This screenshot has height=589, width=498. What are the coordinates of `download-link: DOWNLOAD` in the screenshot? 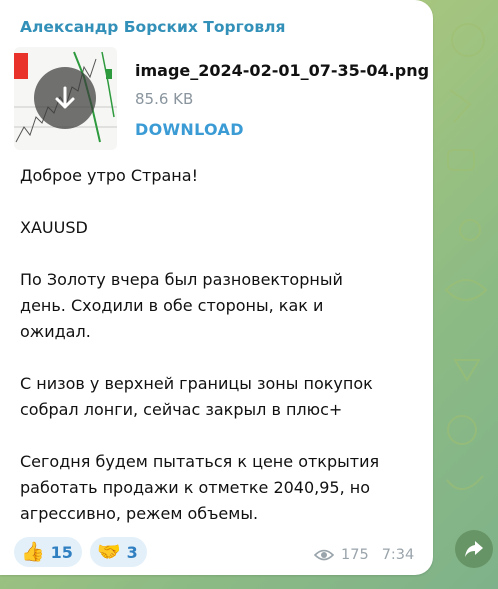 It's located at (189, 129).